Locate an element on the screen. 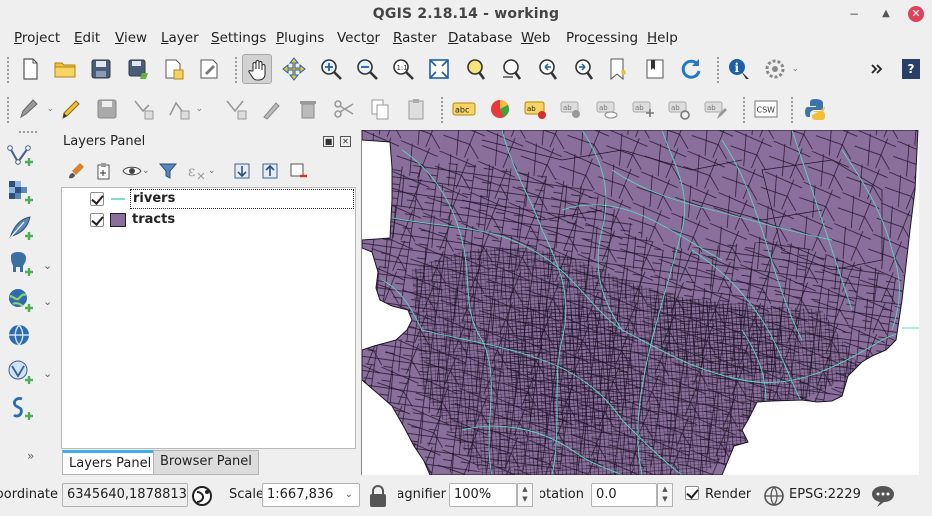  maximize-icon: ▲ is located at coordinates (886, 14).